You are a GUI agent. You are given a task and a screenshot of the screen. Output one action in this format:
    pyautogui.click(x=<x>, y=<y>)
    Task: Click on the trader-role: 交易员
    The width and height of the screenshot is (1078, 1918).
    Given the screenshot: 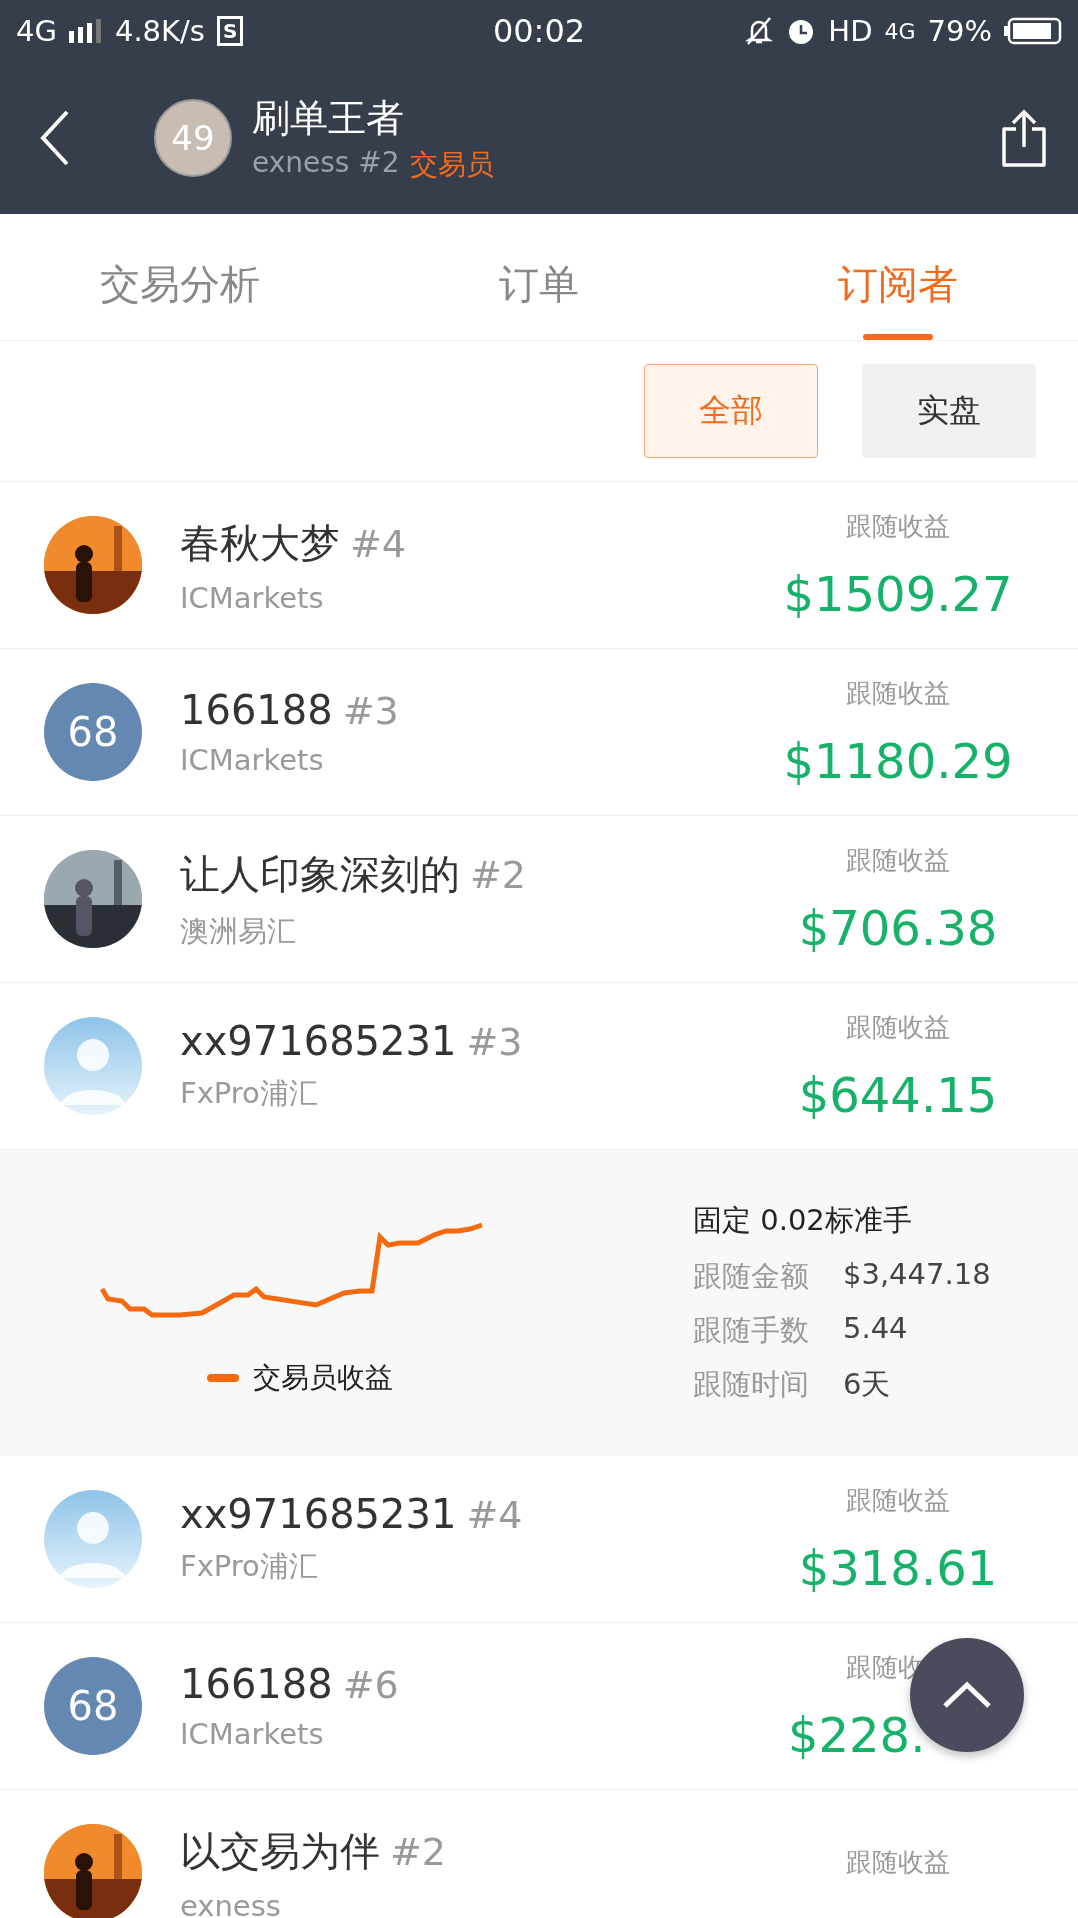 What is the action you would take?
    pyautogui.click(x=451, y=164)
    